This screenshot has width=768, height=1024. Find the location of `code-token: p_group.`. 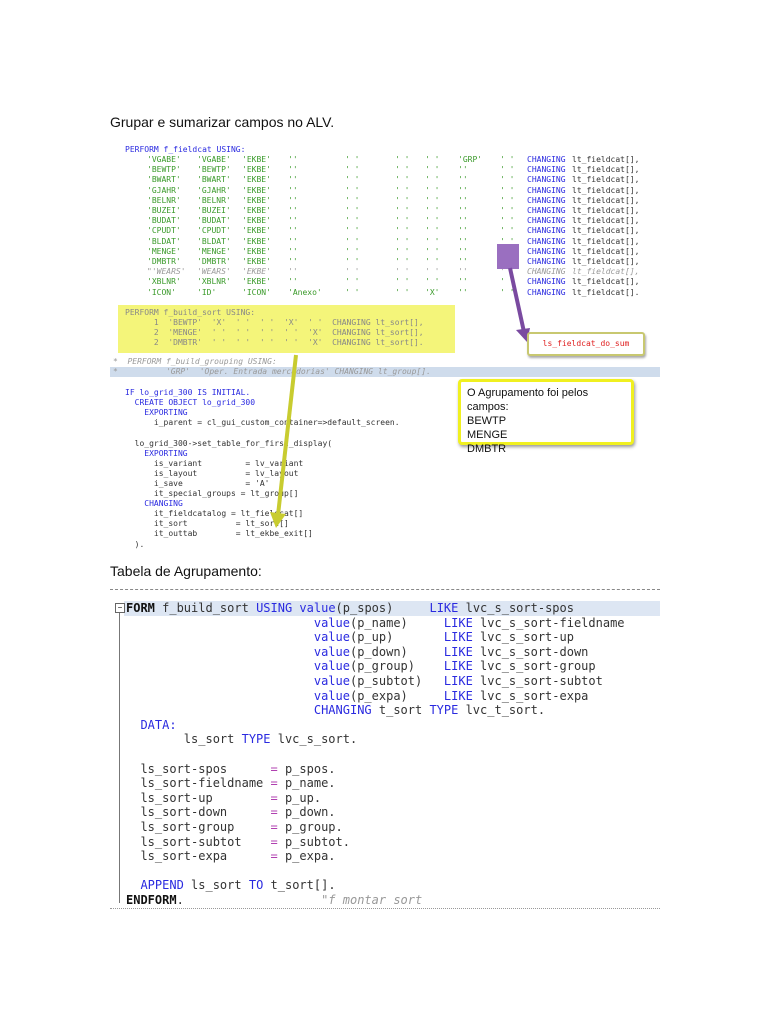

code-token: p_group. is located at coordinates (310, 827).